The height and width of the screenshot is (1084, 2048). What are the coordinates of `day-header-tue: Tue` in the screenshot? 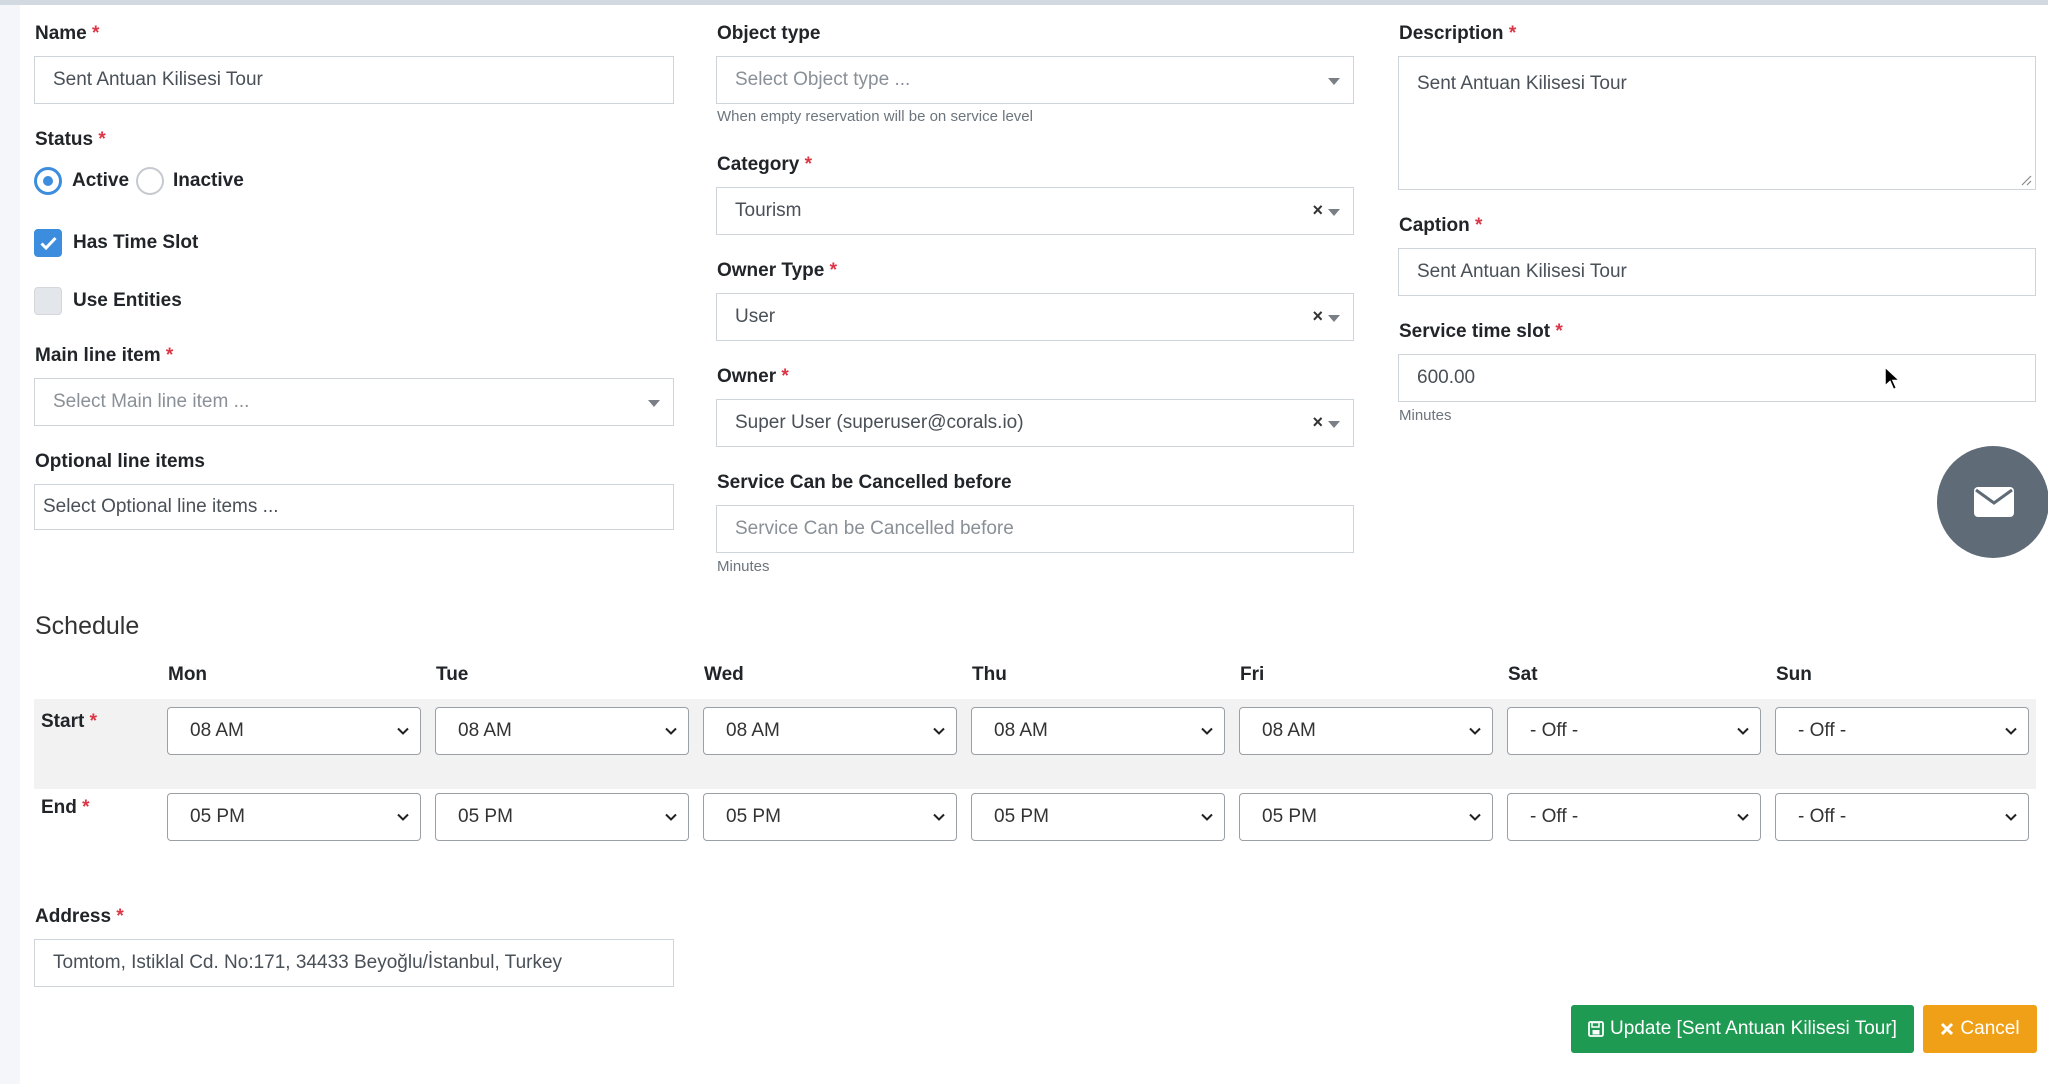 It's located at (452, 674).